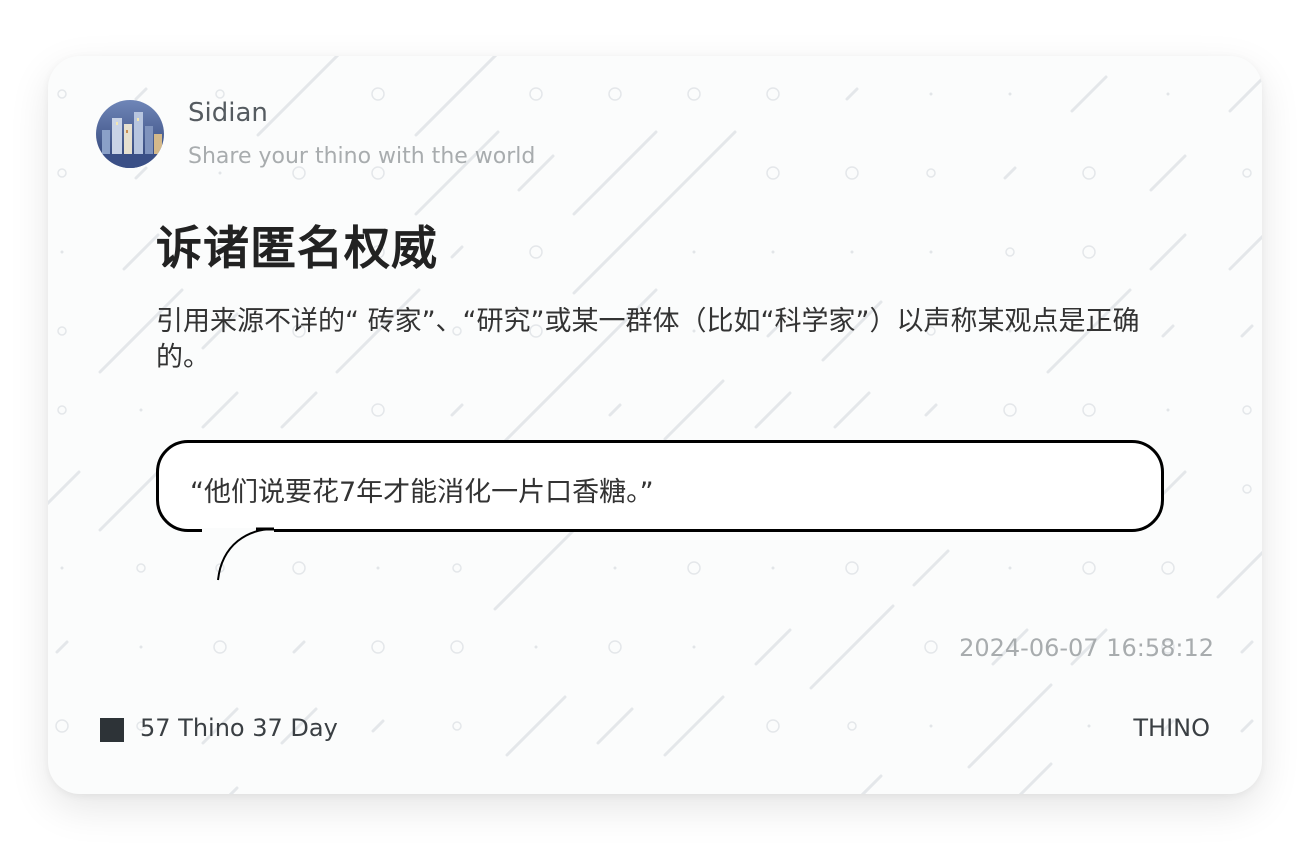  I want to click on brand-label: THINO, so click(1171, 728).